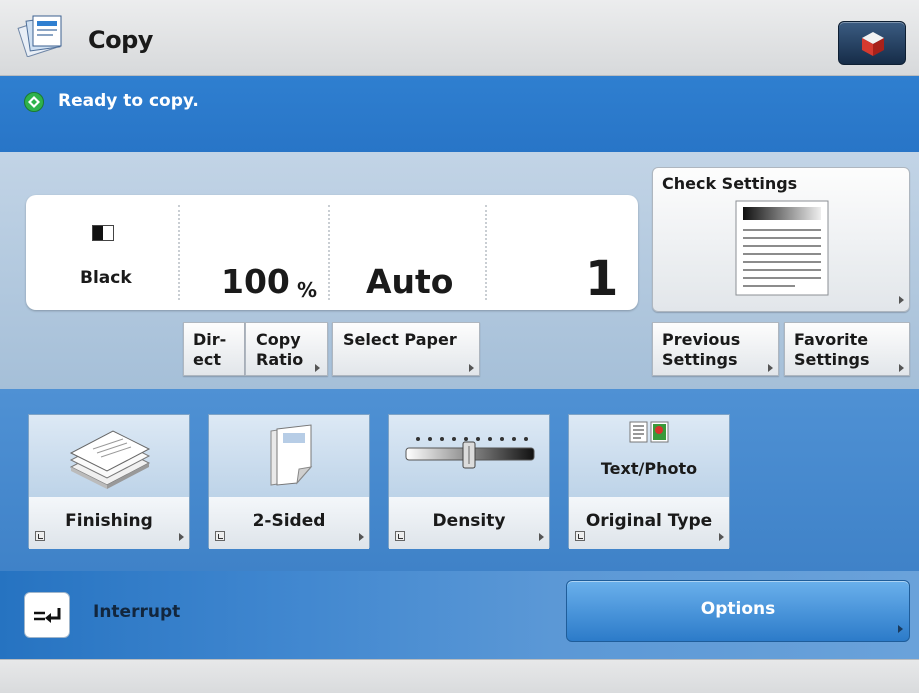 The image size is (919, 693). What do you see at coordinates (831, 339) in the screenshot?
I see `favorite-settings-label-line1: Favorite` at bounding box center [831, 339].